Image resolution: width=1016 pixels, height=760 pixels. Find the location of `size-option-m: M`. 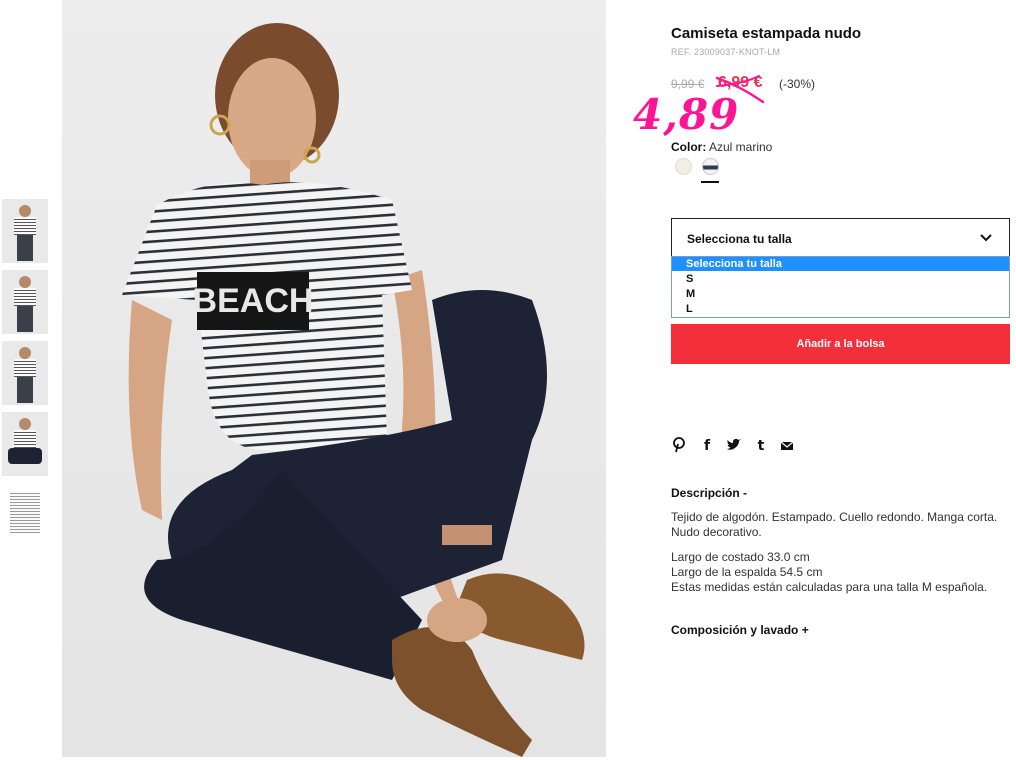

size-option-m: M is located at coordinates (840, 294).